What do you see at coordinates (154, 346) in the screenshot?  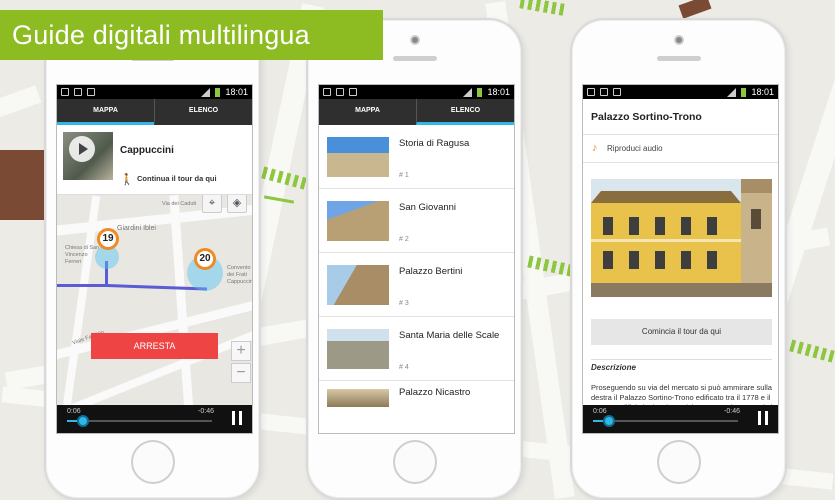 I see `stop-button: ARRESTA` at bounding box center [154, 346].